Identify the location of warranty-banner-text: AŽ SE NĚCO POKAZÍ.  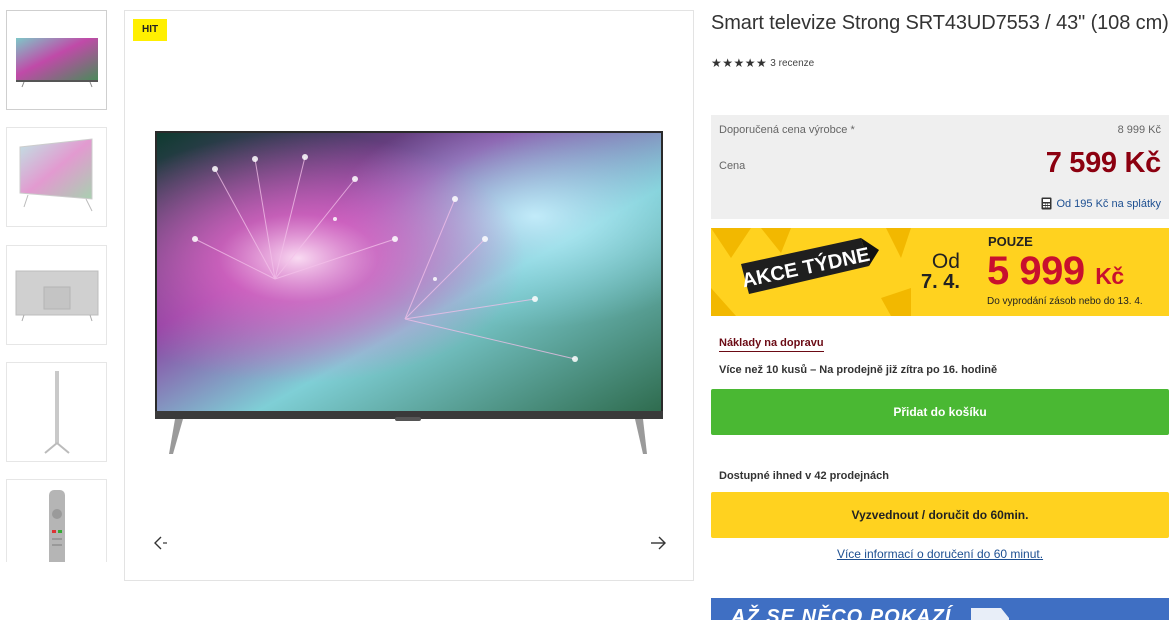
(841, 613).